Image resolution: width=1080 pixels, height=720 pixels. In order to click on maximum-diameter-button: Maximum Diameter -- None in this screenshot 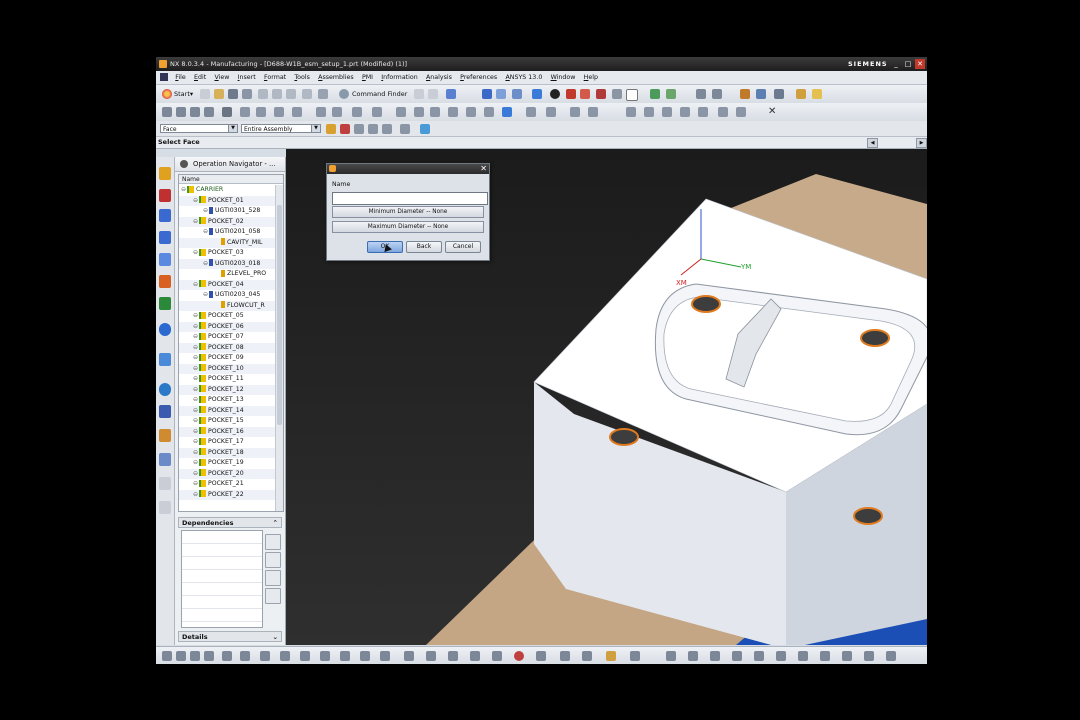, I will do `click(408, 227)`.